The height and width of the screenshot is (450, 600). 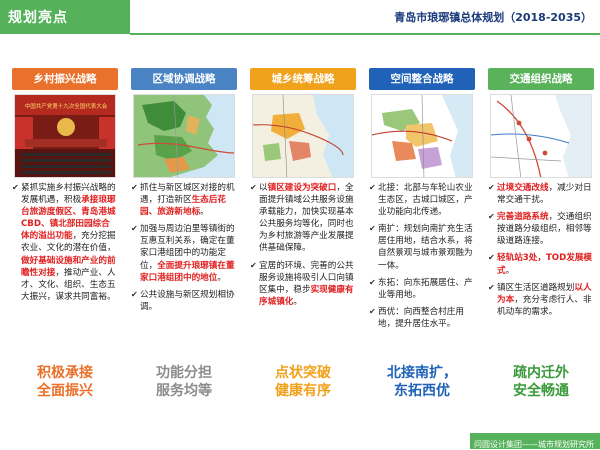 I want to click on column-title: 城乡统筹战略, so click(x=303, y=79).